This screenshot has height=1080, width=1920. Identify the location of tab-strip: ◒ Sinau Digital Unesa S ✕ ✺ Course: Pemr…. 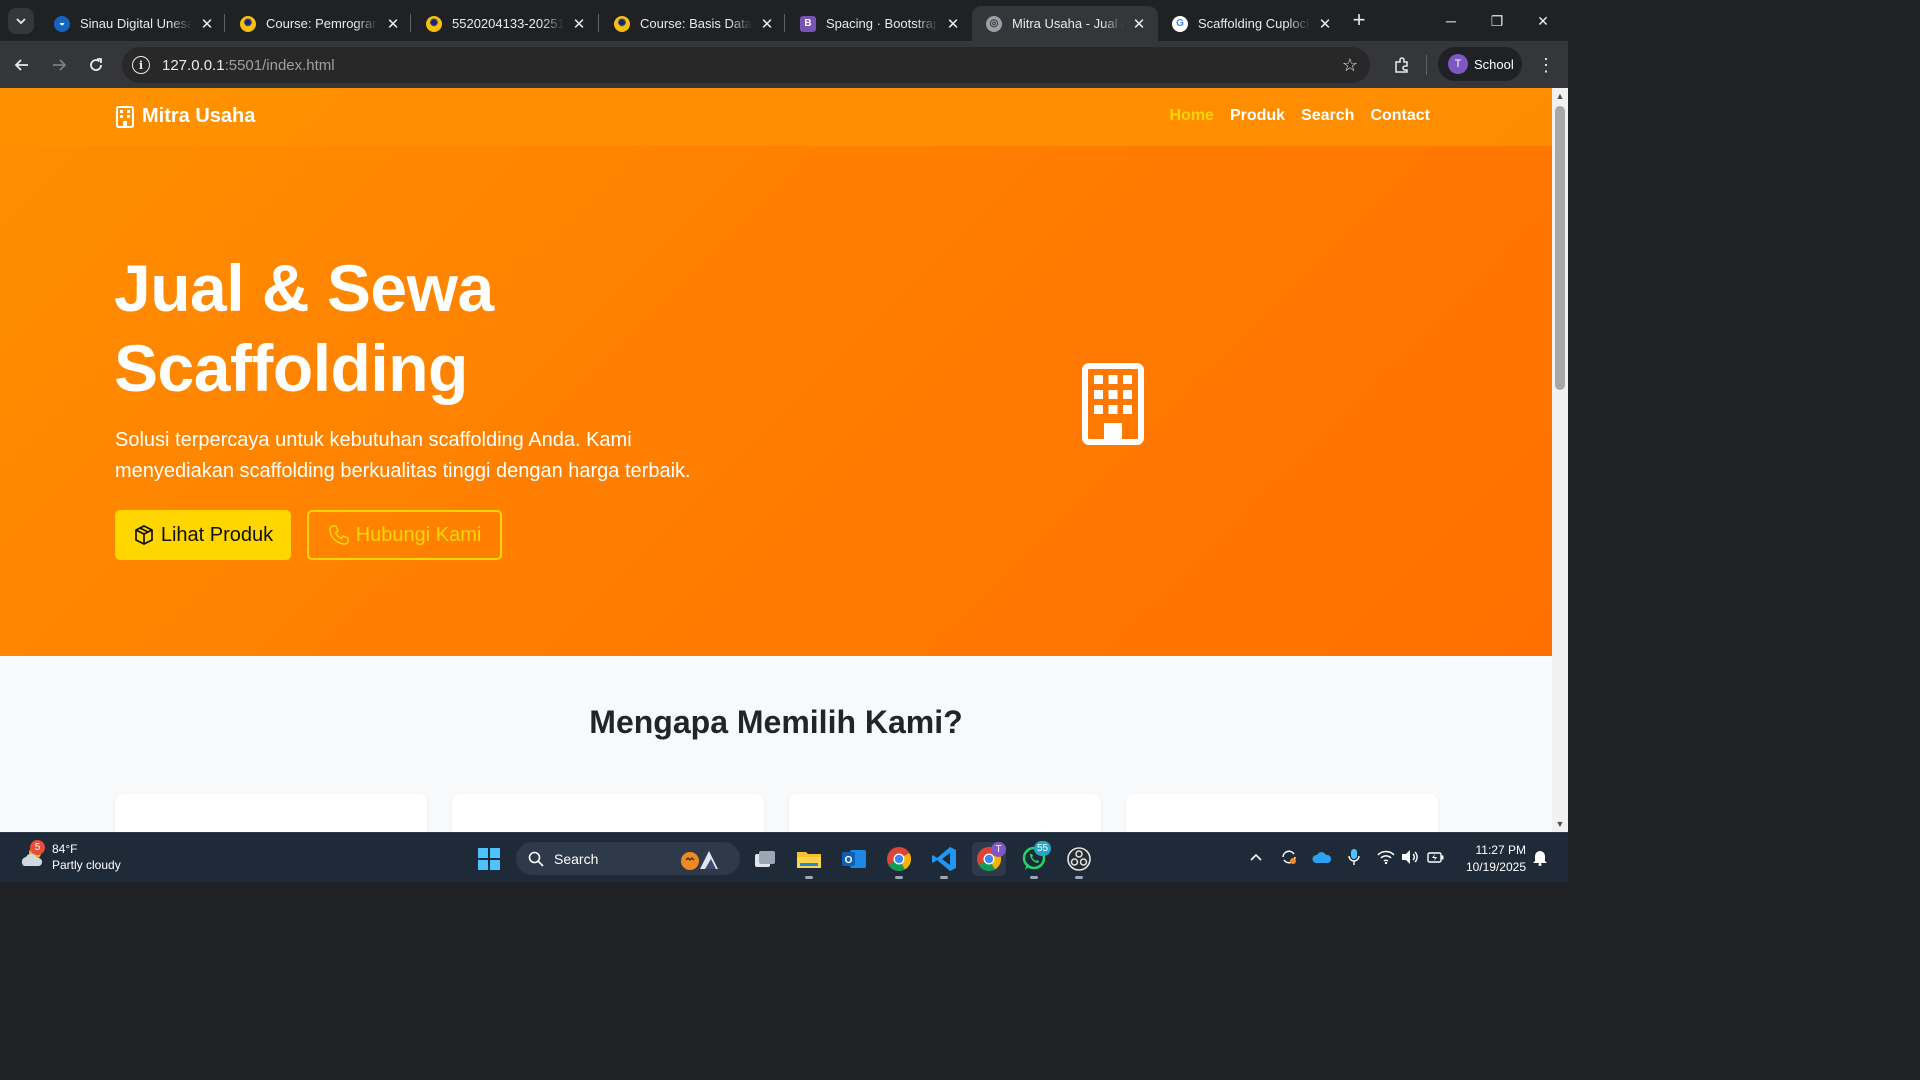
(784, 20).